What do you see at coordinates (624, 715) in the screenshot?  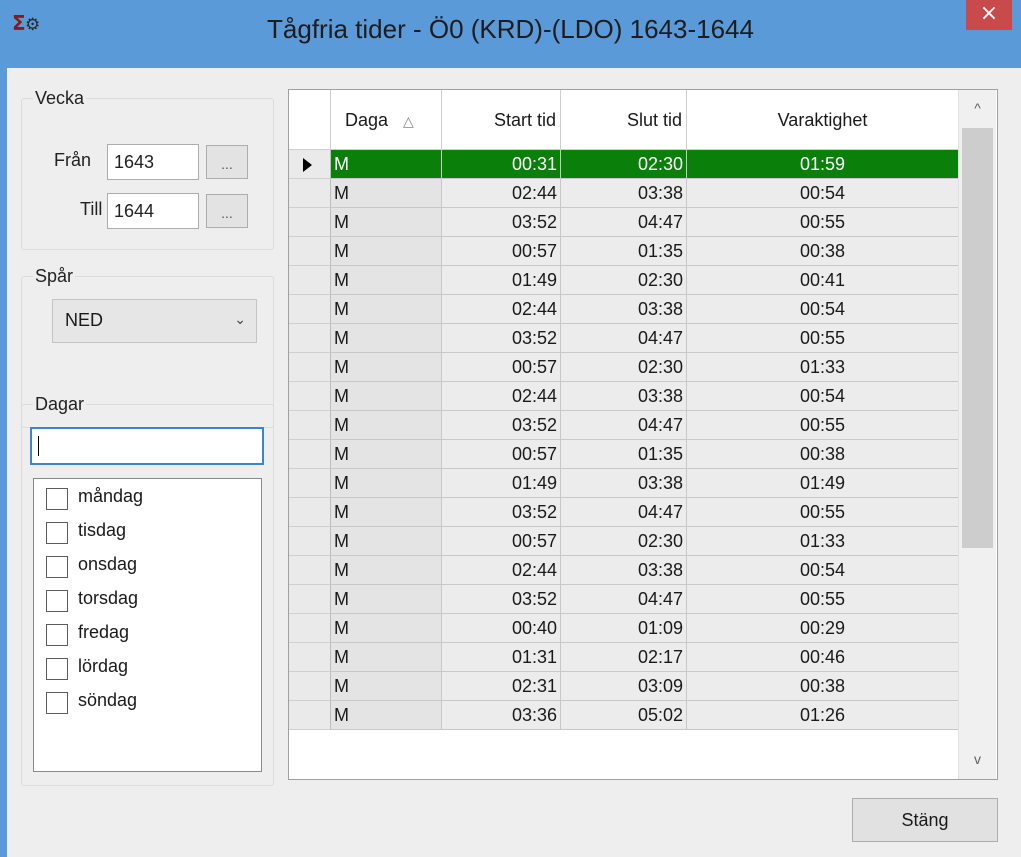 I see `grid-cell: 05:02` at bounding box center [624, 715].